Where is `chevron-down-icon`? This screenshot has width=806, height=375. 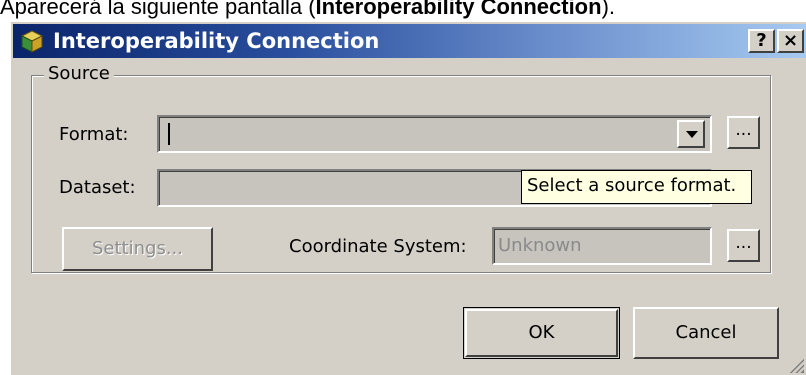
chevron-down-icon is located at coordinates (692, 134).